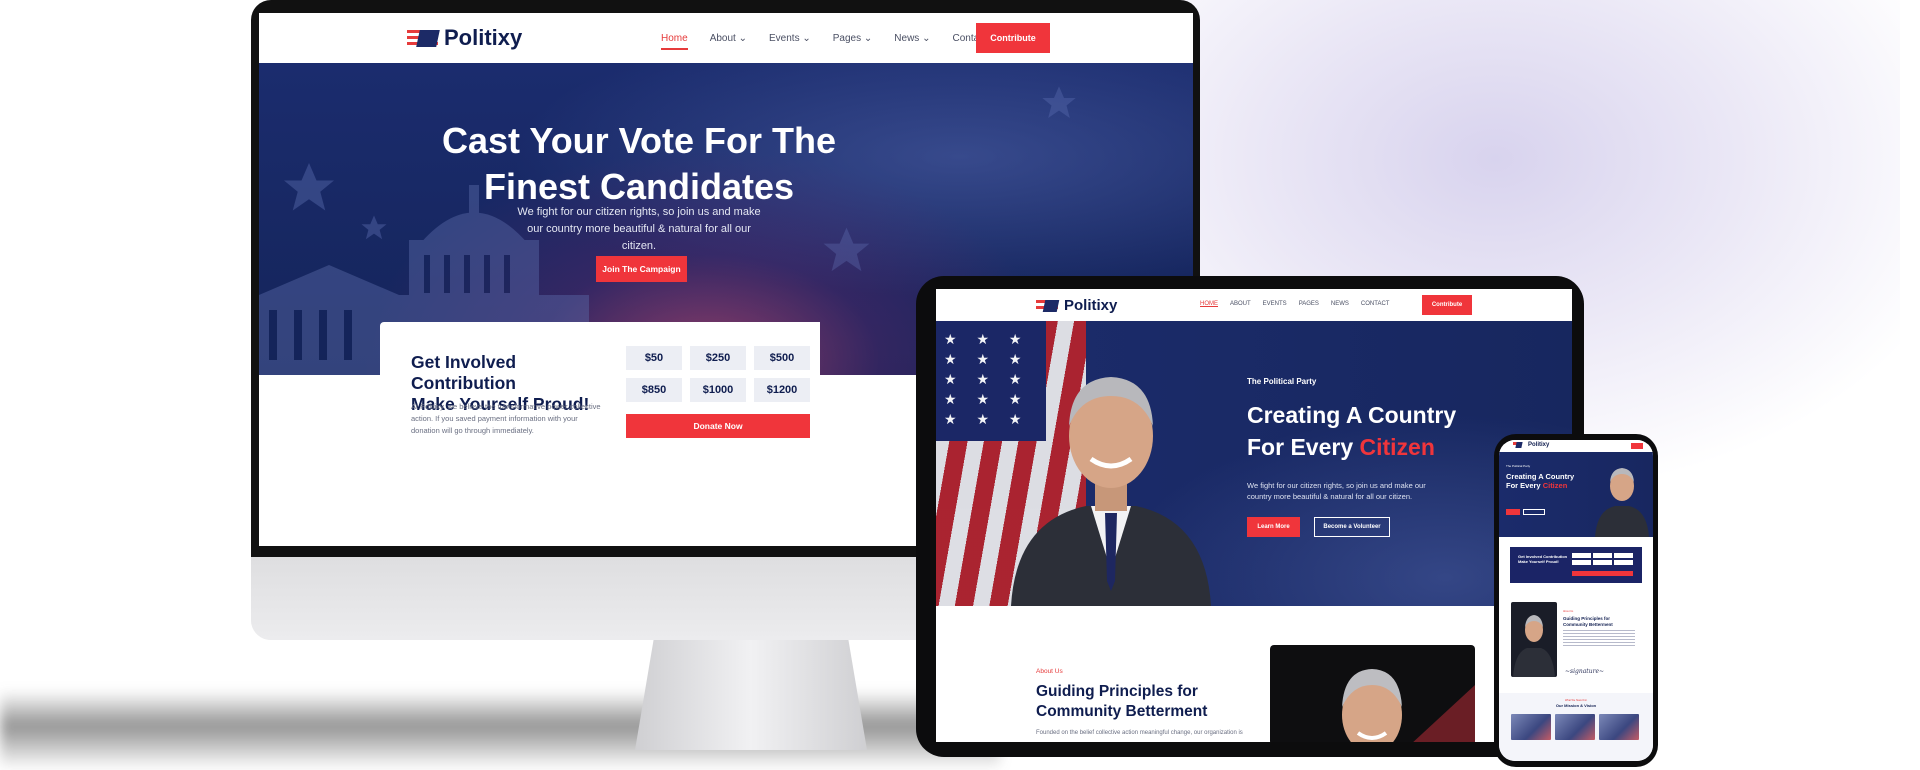 The width and height of the screenshot is (1920, 770). Describe the element at coordinates (718, 358) in the screenshot. I see `amount-option: $250` at that location.